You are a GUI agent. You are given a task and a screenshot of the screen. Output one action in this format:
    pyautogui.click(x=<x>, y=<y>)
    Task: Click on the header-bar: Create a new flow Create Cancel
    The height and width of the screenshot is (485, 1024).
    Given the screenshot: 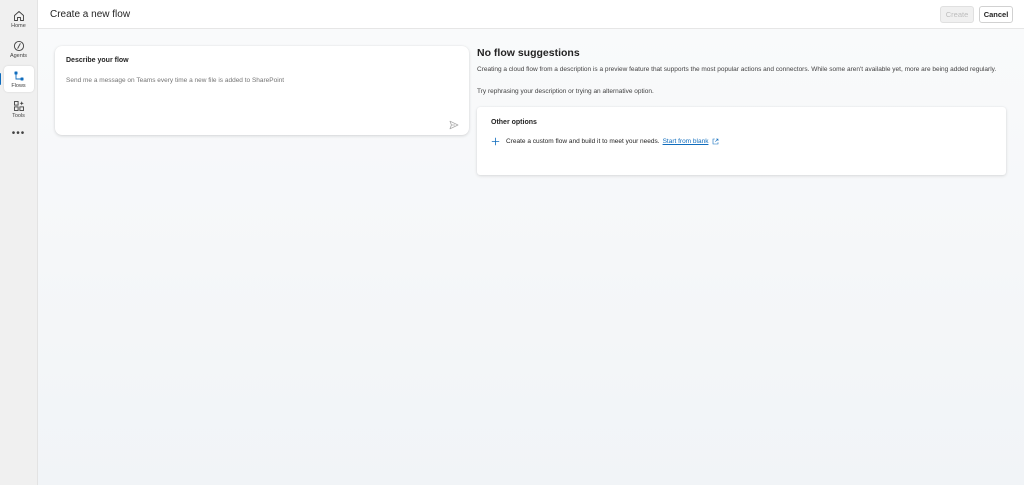 What is the action you would take?
    pyautogui.click(x=531, y=14)
    